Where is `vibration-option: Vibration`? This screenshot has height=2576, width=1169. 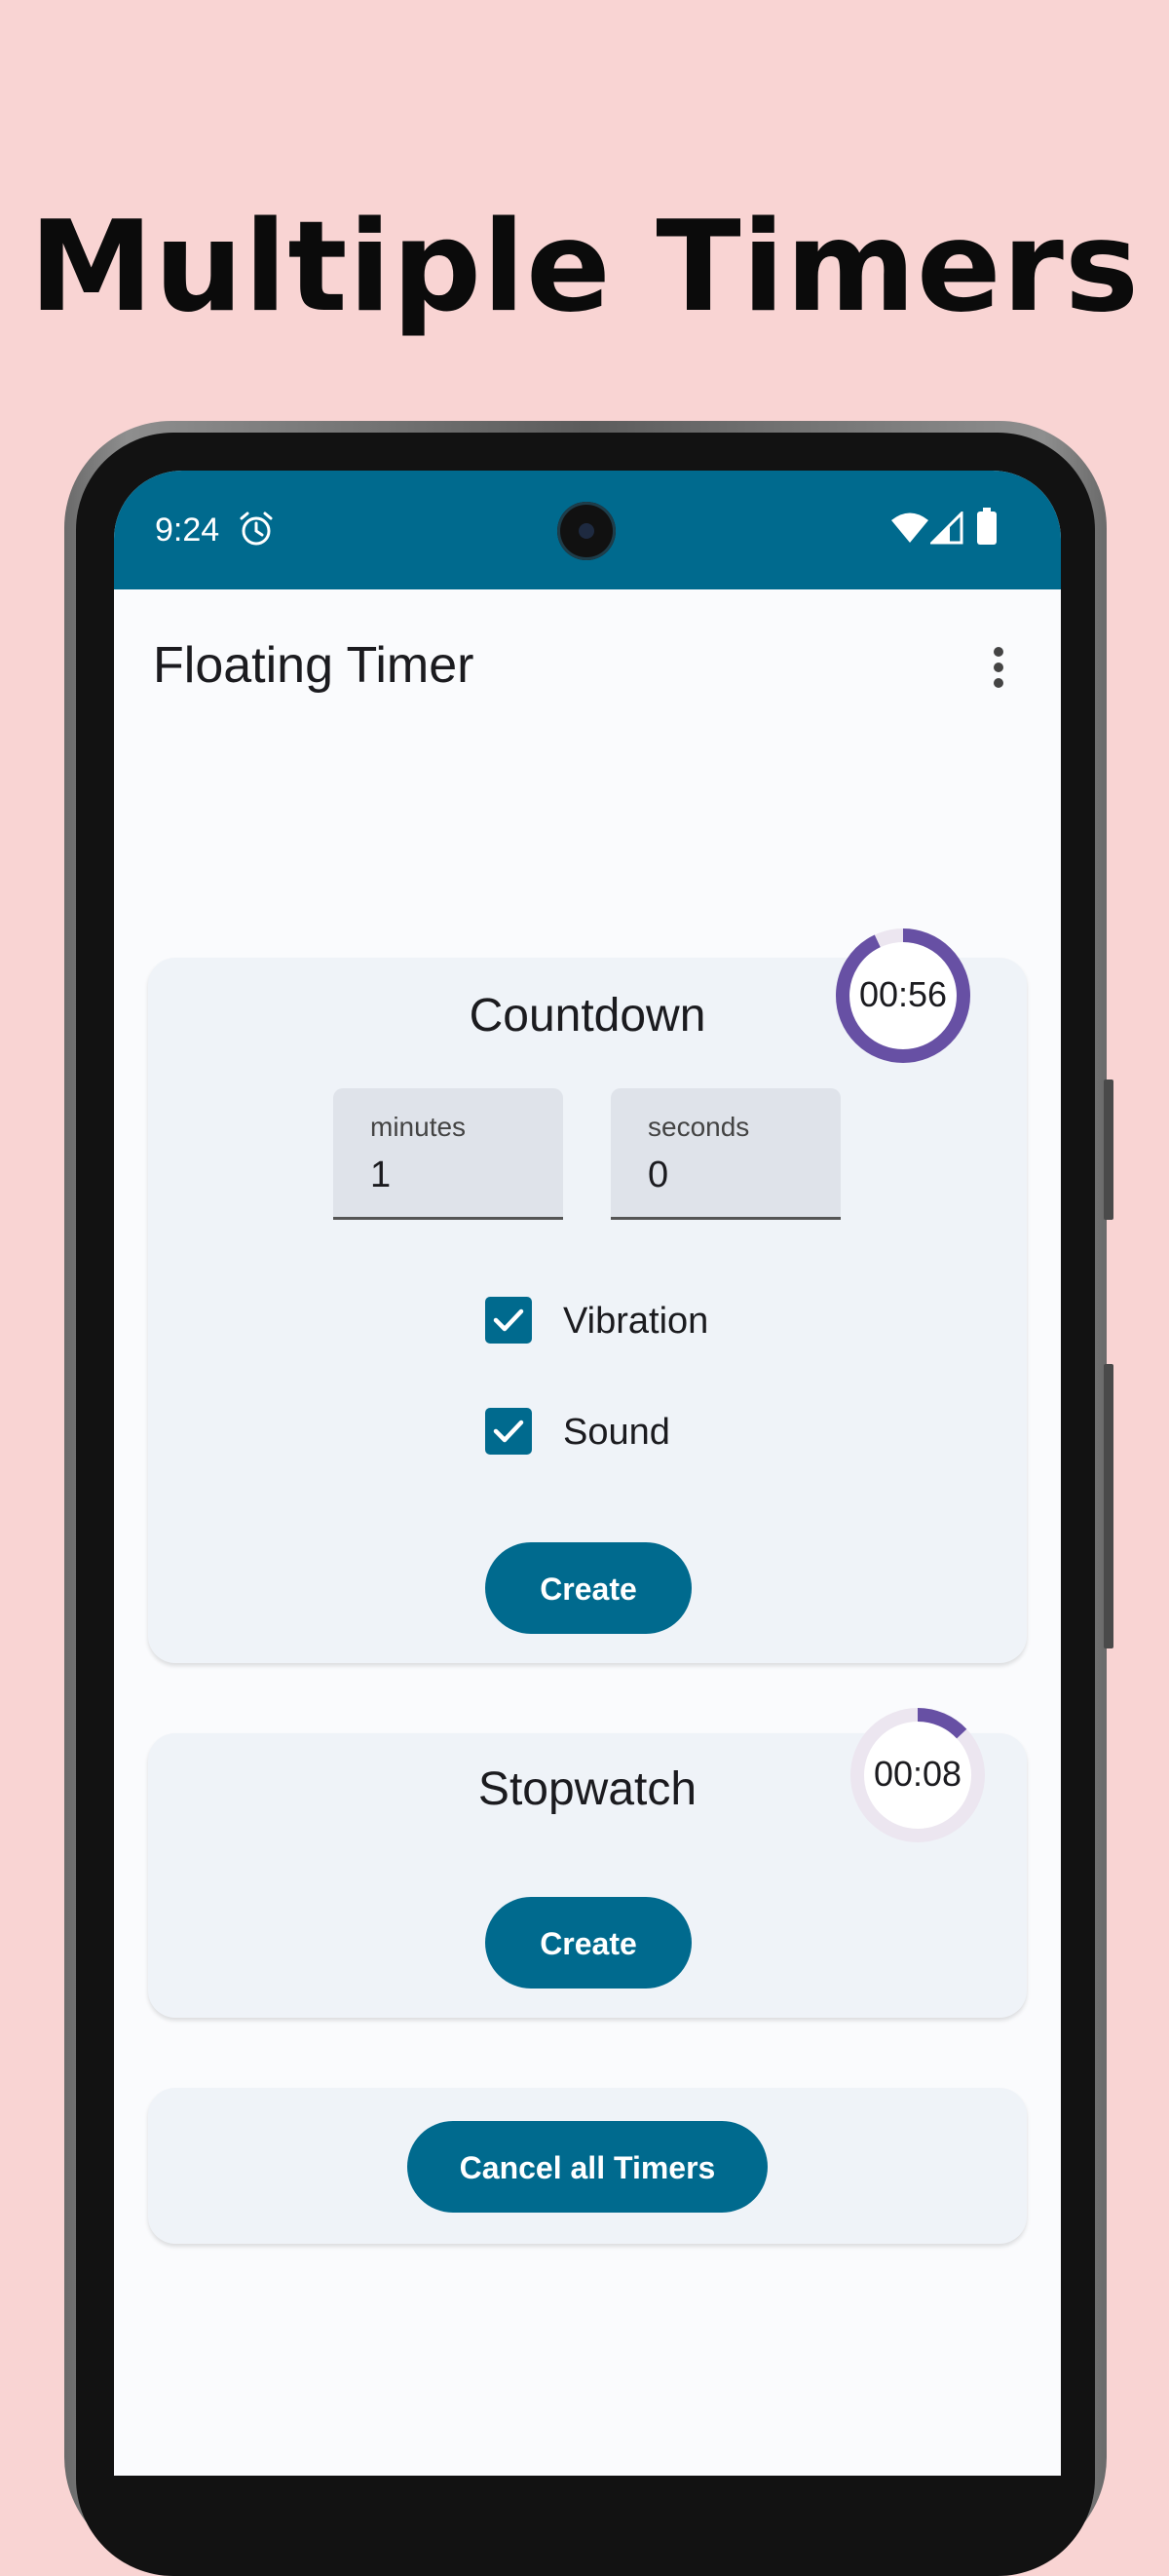 vibration-option: Vibration is located at coordinates (631, 1321).